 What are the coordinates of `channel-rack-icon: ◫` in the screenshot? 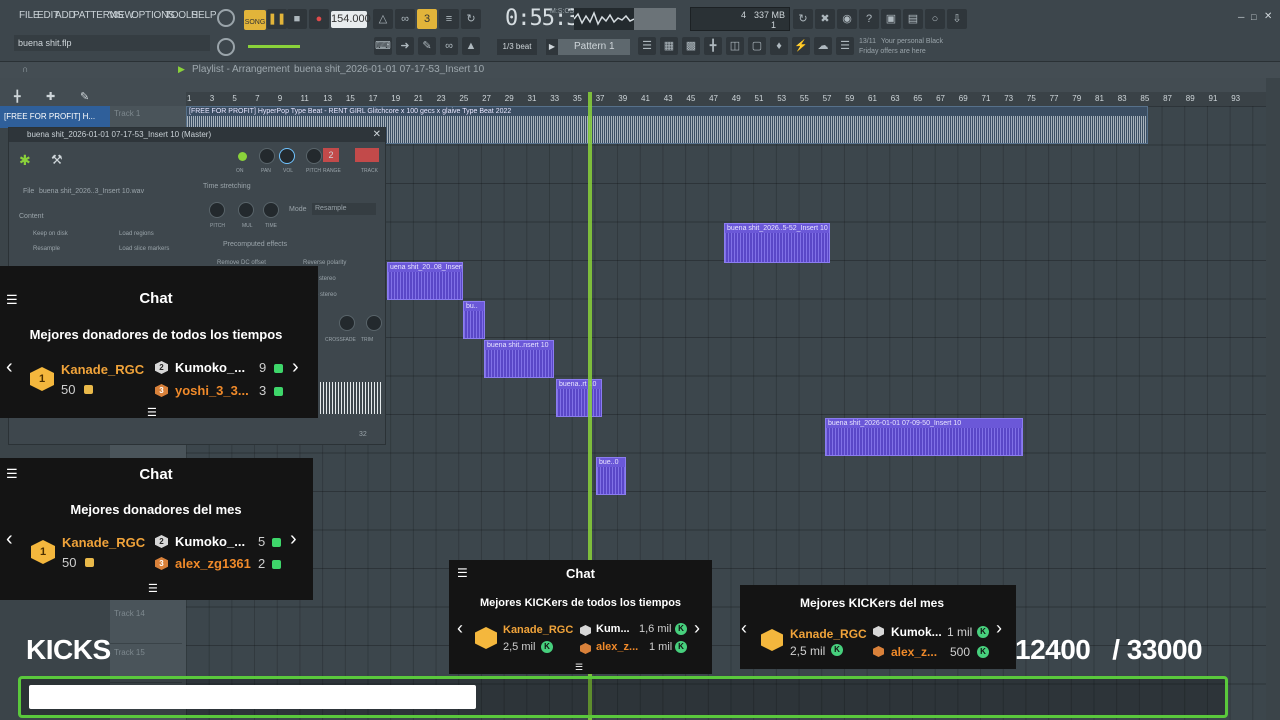 It's located at (735, 46).